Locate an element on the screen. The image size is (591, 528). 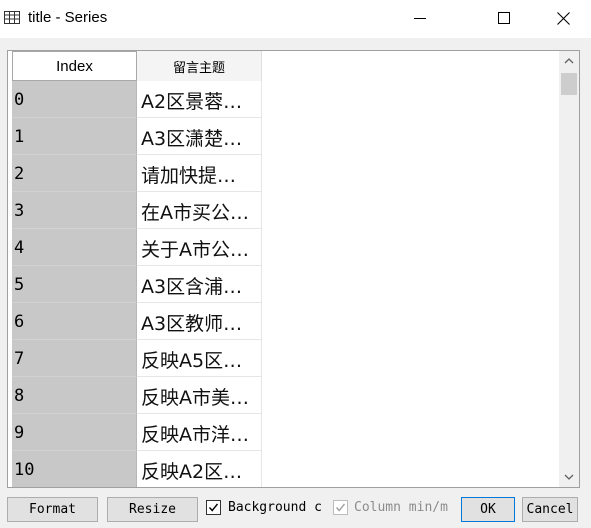
chevron-up-icon is located at coordinates (569, 61).